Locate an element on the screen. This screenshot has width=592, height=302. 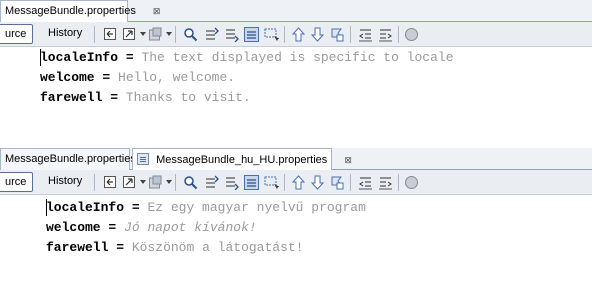
tab-label: MessageBundle_hu_HU.properties is located at coordinates (242, 160).